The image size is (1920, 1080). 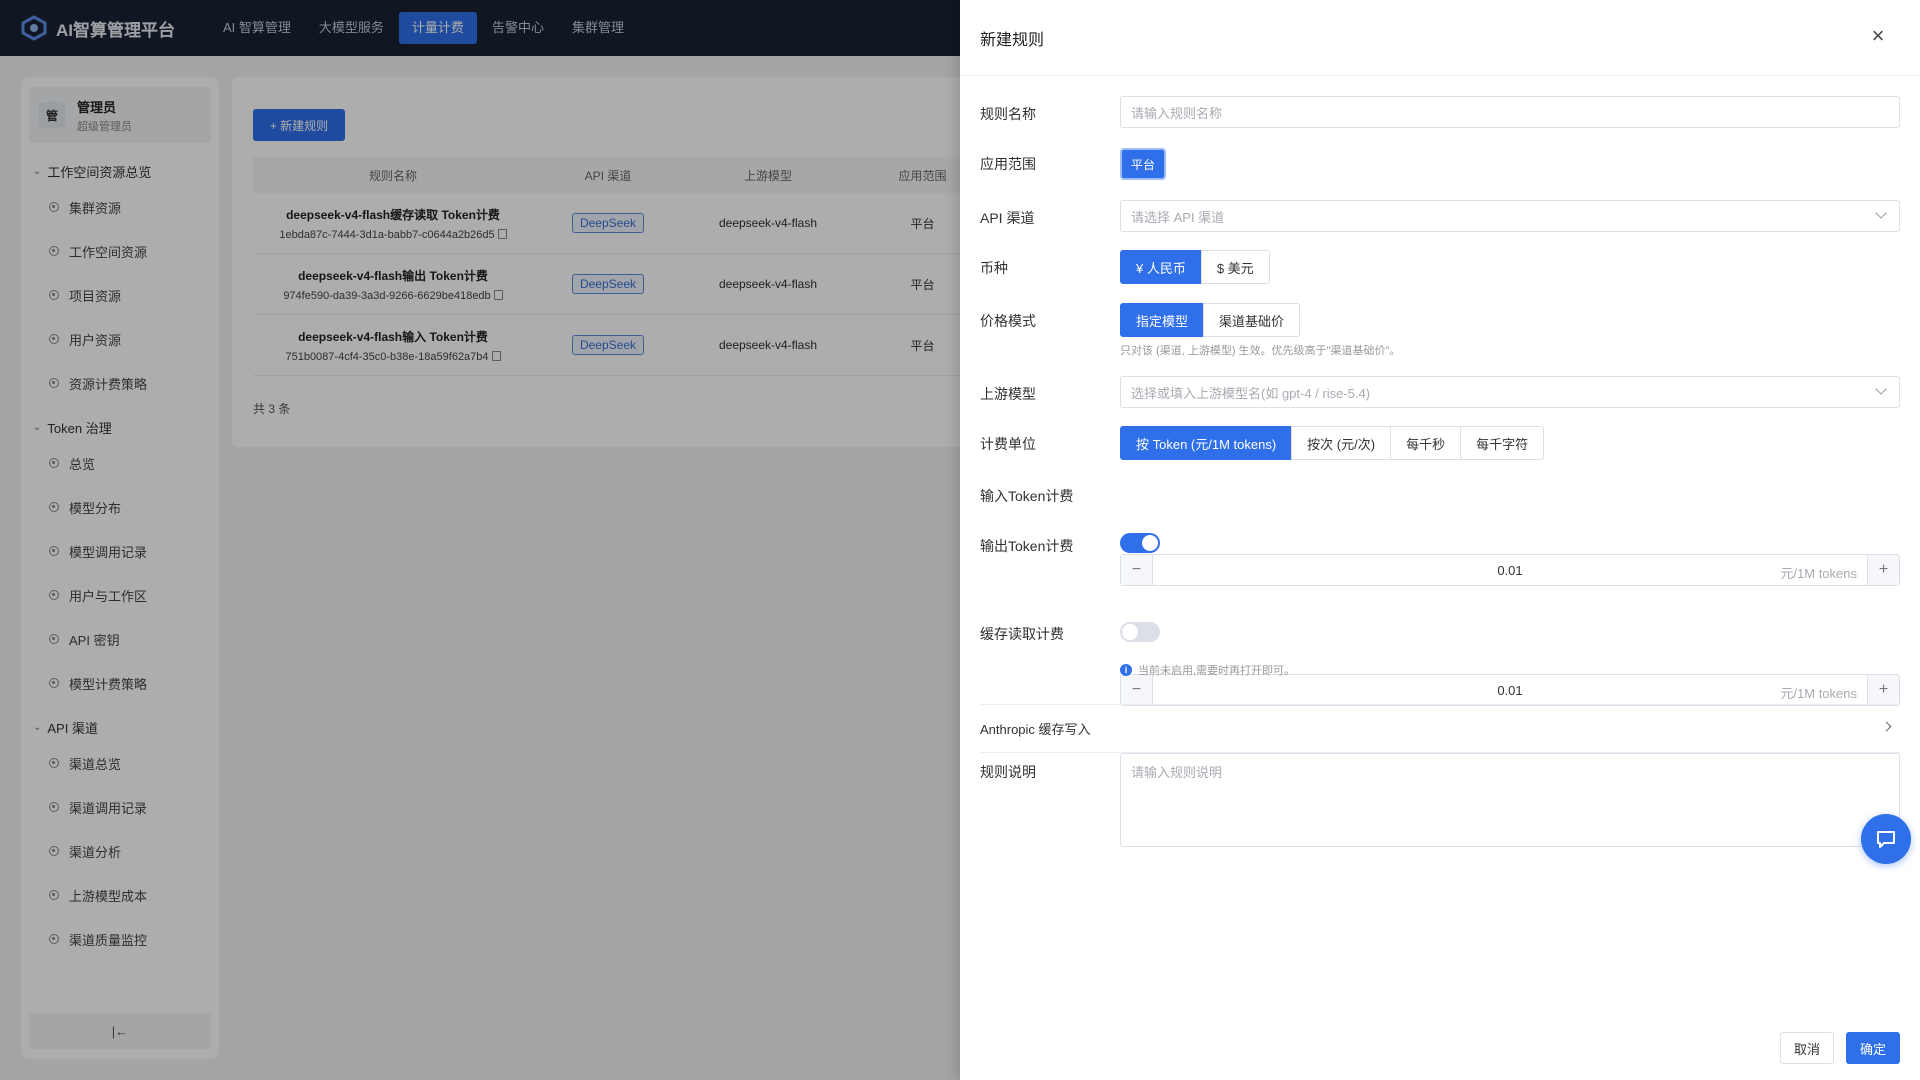 What do you see at coordinates (1008, 394) in the screenshot?
I see `upstream-model-label: 上游模型` at bounding box center [1008, 394].